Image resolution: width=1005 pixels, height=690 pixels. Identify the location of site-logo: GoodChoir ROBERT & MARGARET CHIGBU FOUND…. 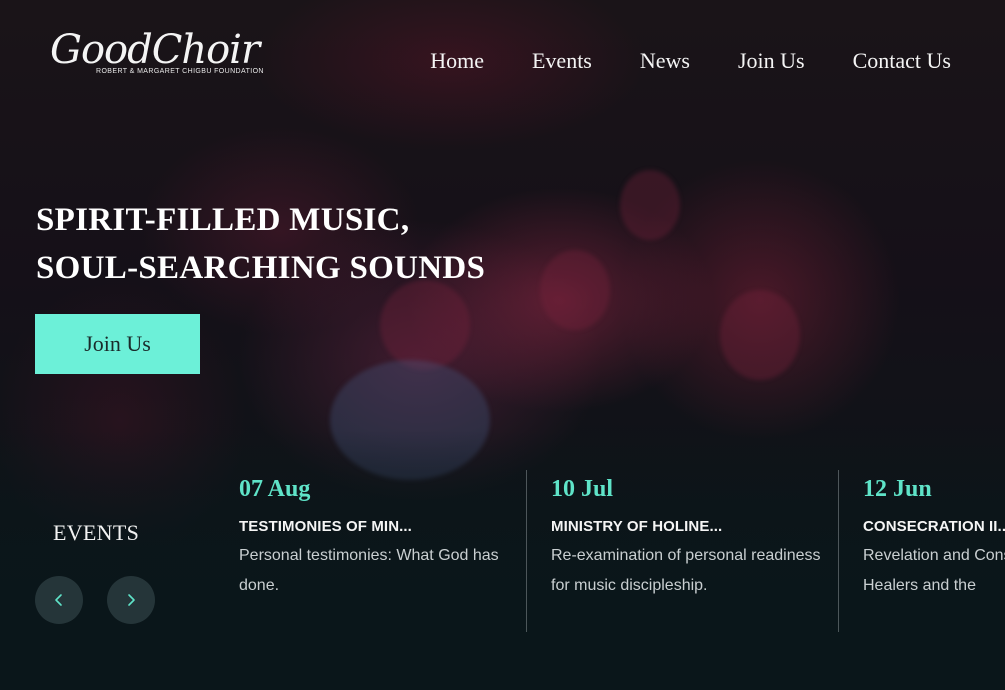
(157, 58).